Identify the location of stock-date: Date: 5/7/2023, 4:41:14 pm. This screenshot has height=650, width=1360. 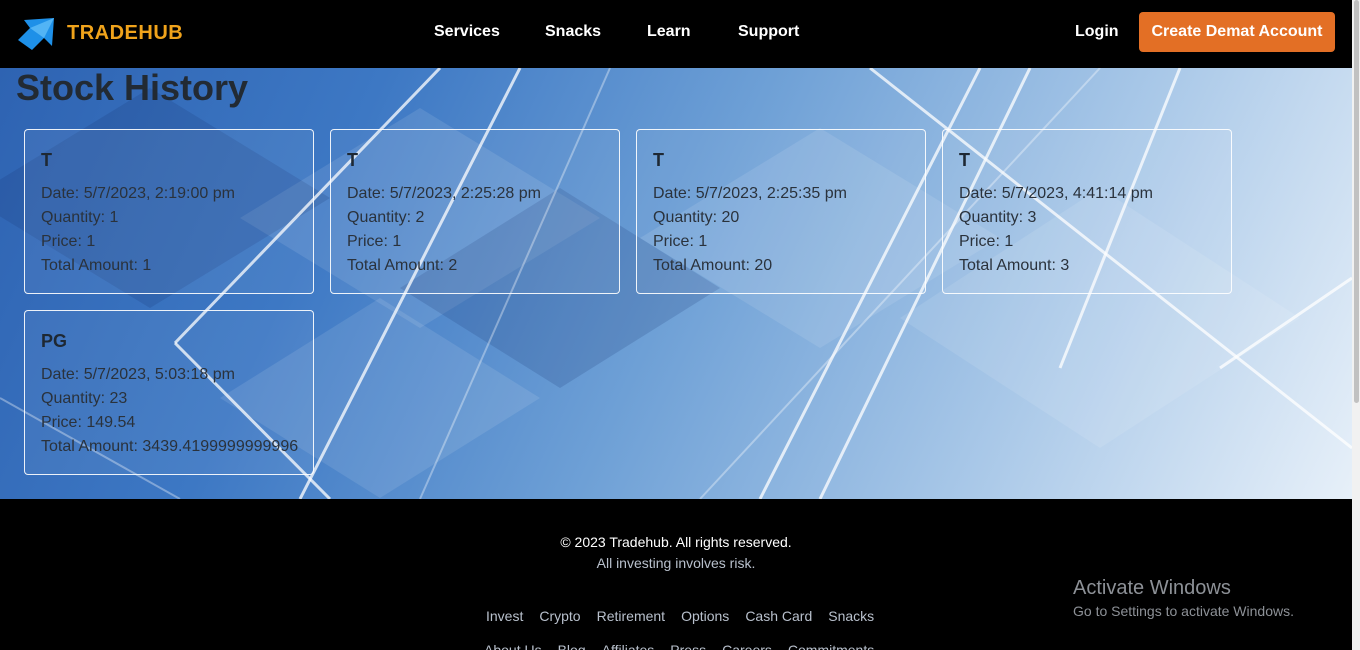
(1056, 193).